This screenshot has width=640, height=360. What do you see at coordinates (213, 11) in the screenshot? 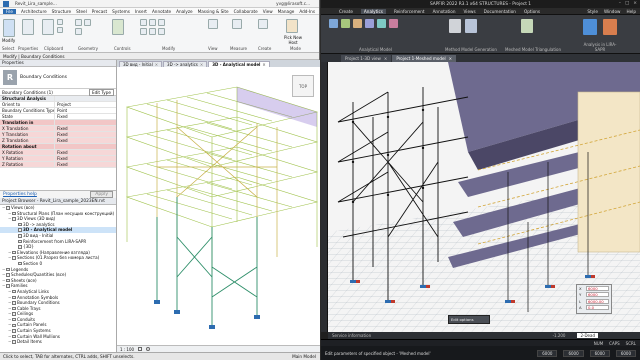
I see `menu-massing: Massing & Site` at bounding box center [213, 11].